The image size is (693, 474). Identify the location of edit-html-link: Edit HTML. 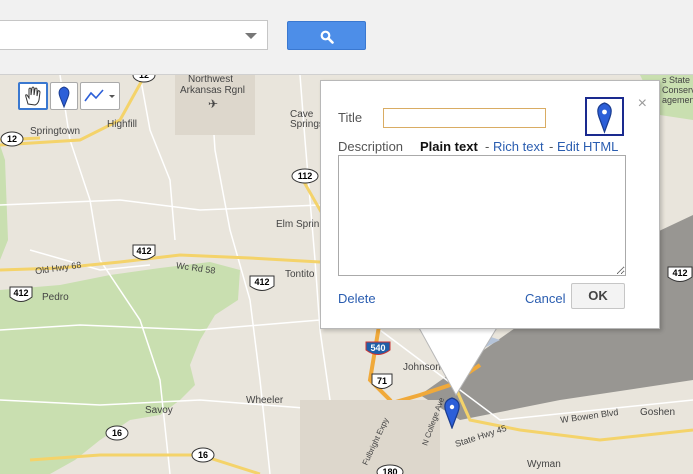
(587, 146).